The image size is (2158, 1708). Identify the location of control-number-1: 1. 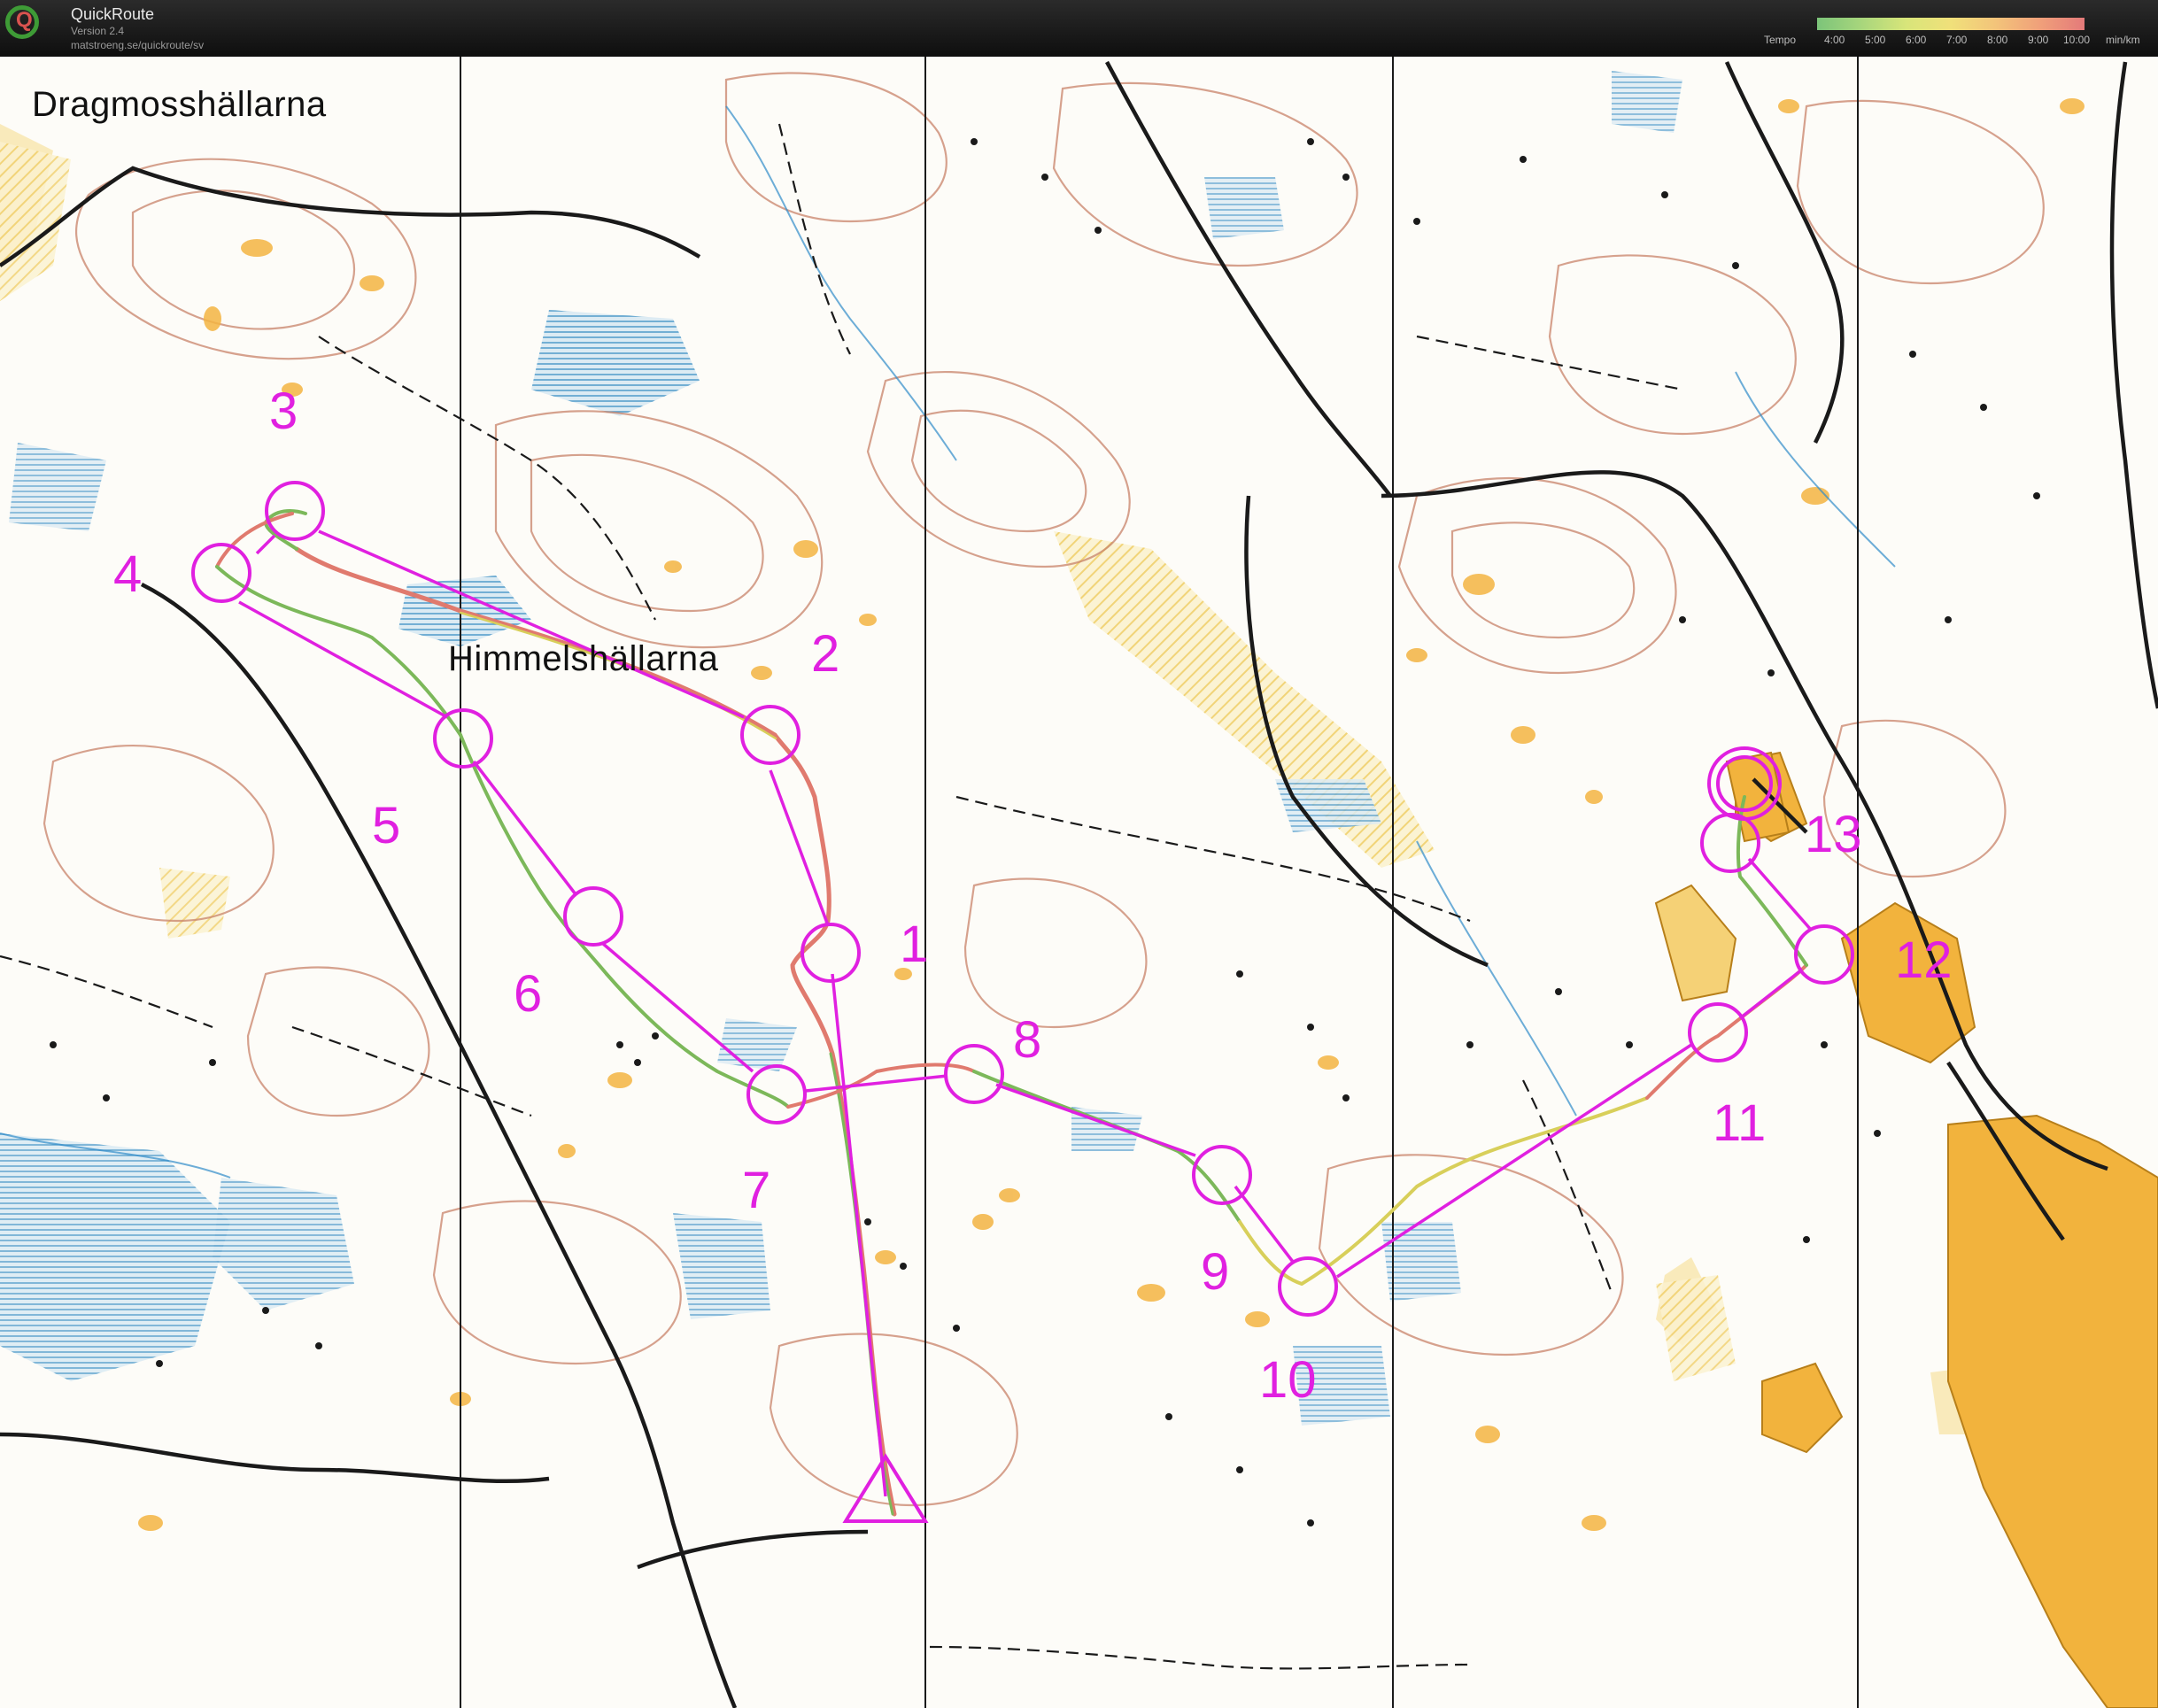
(915, 945).